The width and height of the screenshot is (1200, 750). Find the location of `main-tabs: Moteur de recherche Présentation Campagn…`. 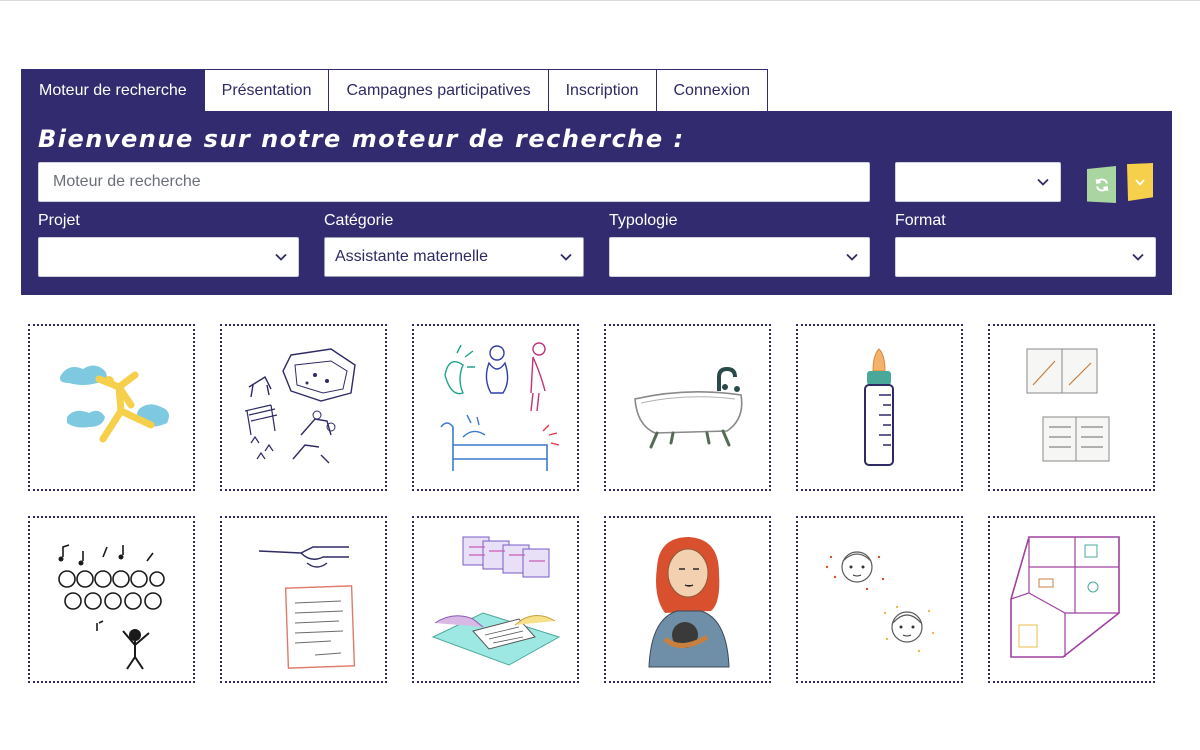

main-tabs: Moteur de recherche Présentation Campagn… is located at coordinates (394, 90).